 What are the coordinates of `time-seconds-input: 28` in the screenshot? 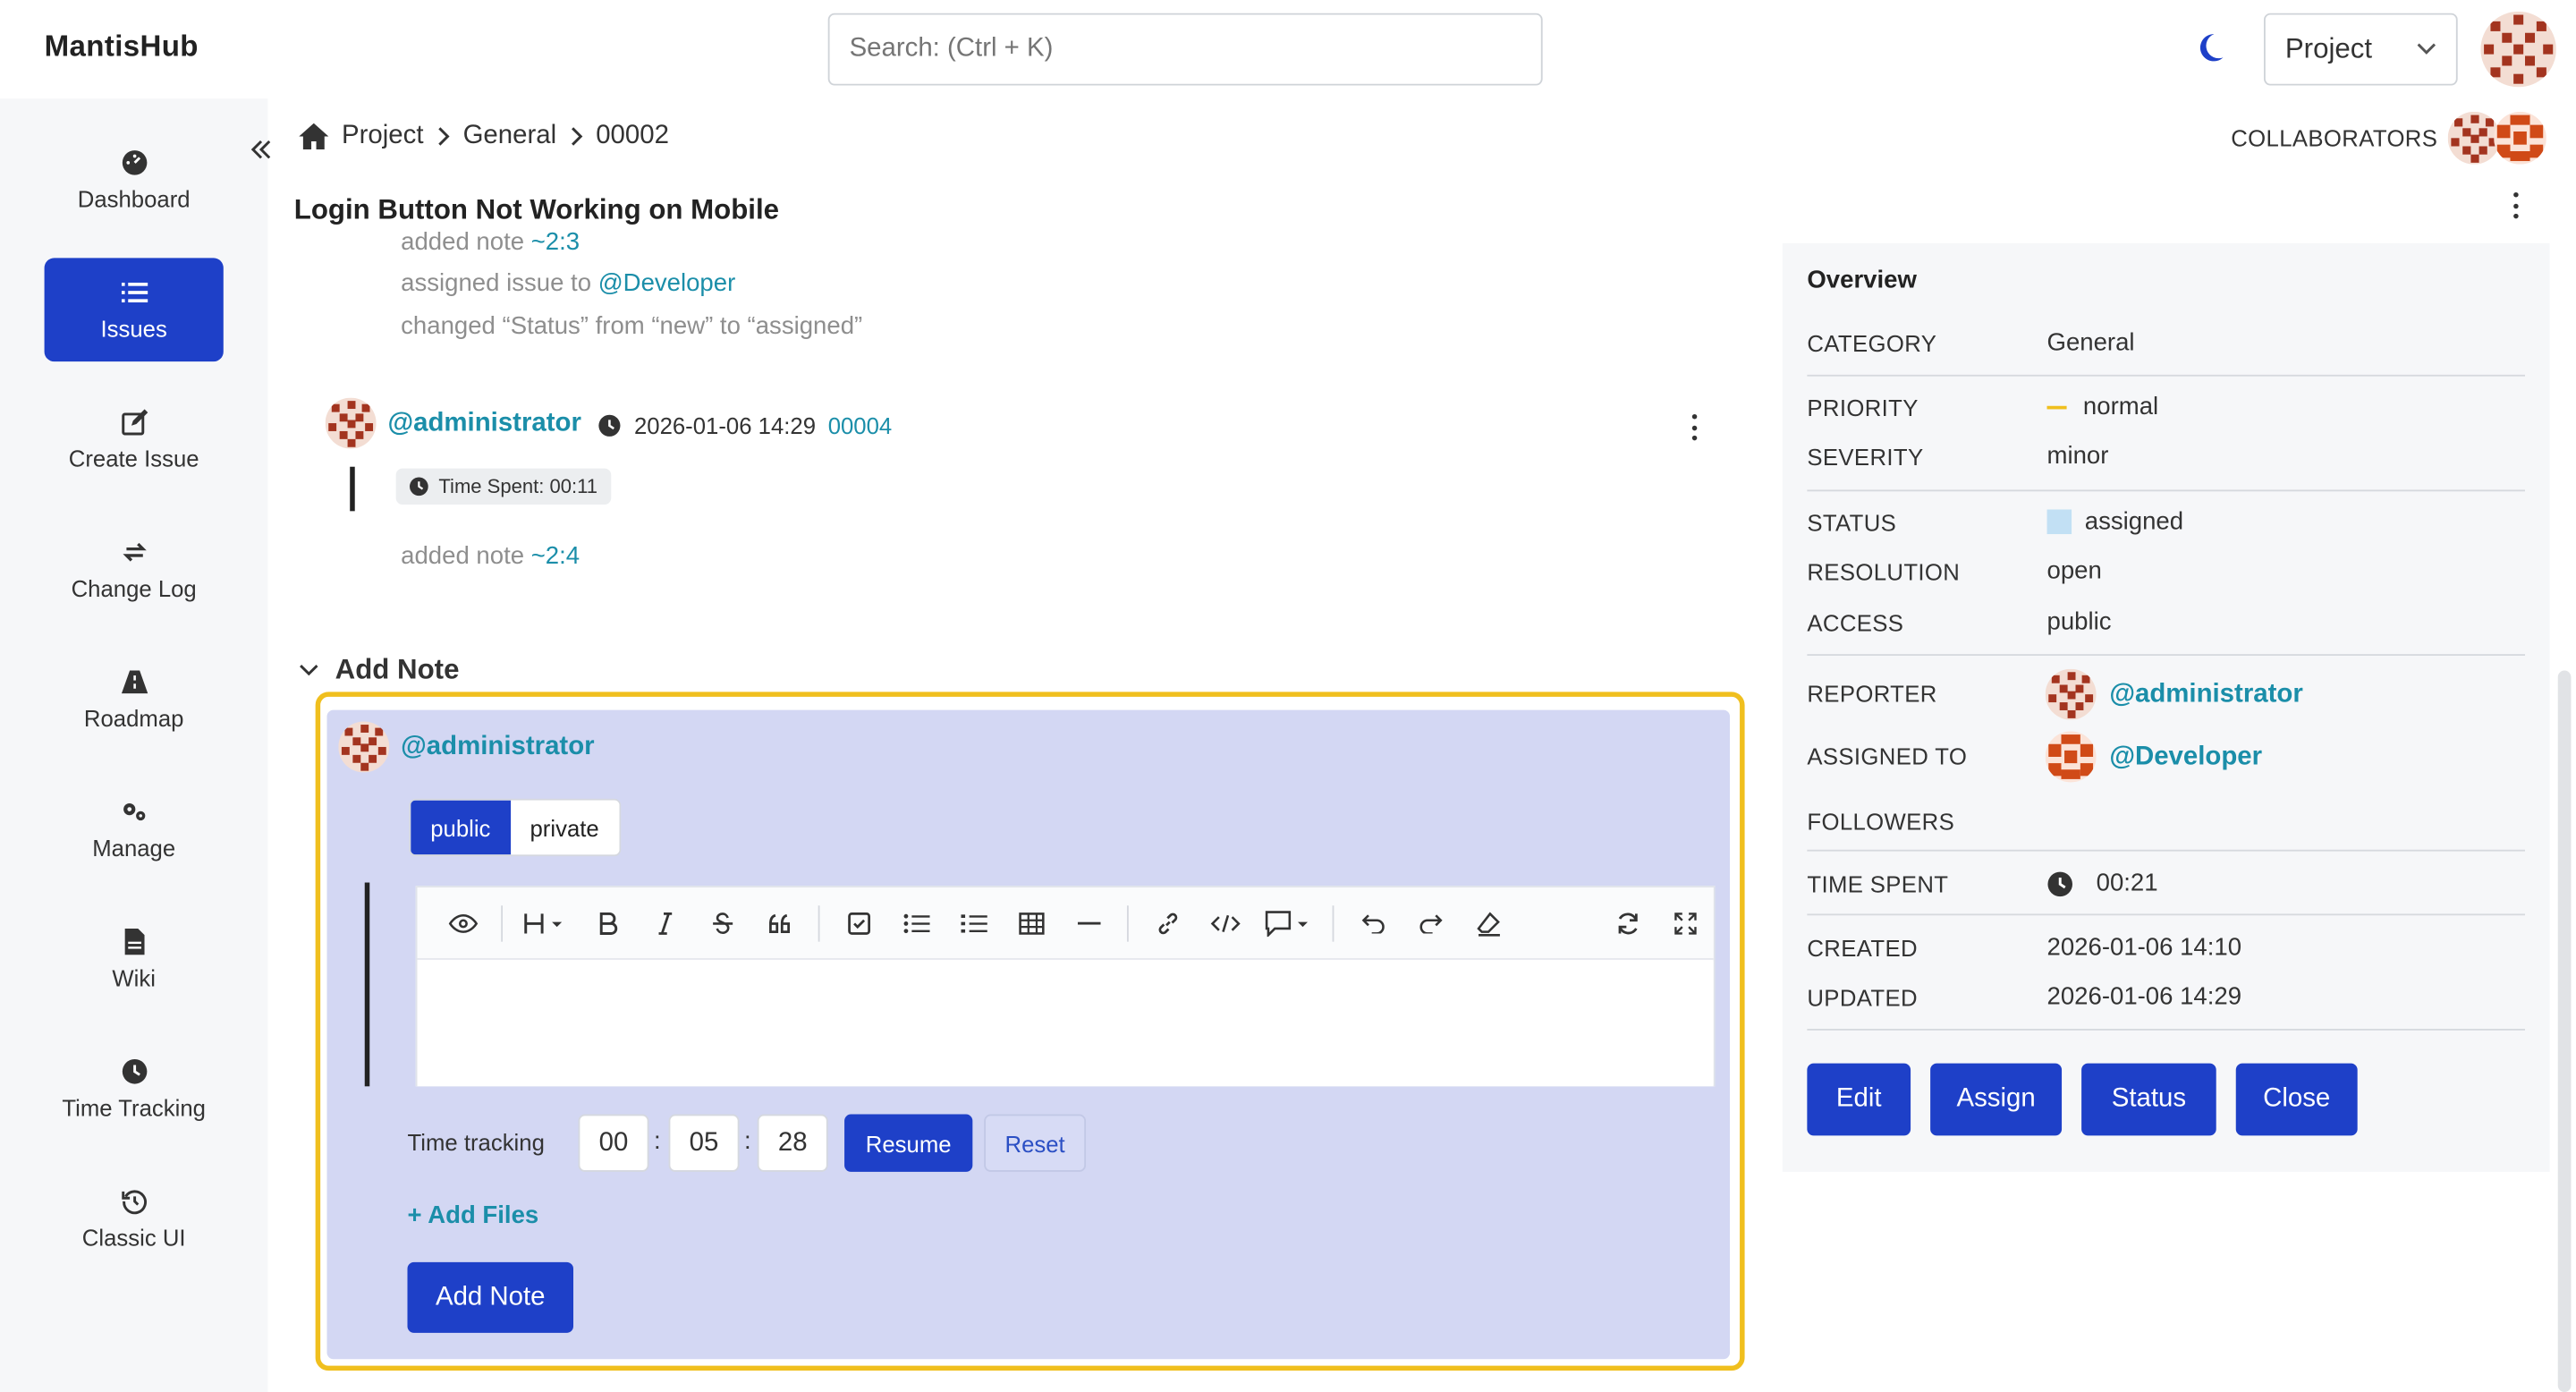 It's located at (792, 1143).